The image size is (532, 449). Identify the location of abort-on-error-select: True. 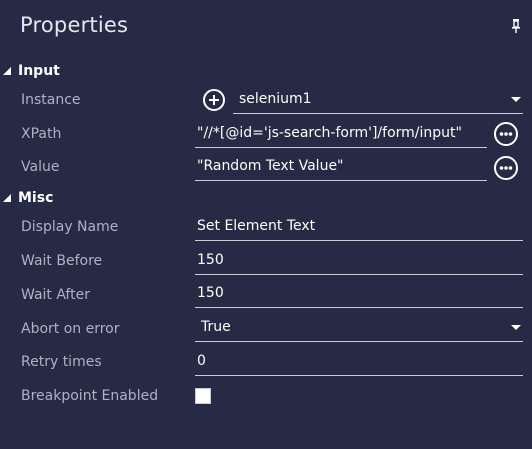
(359, 328).